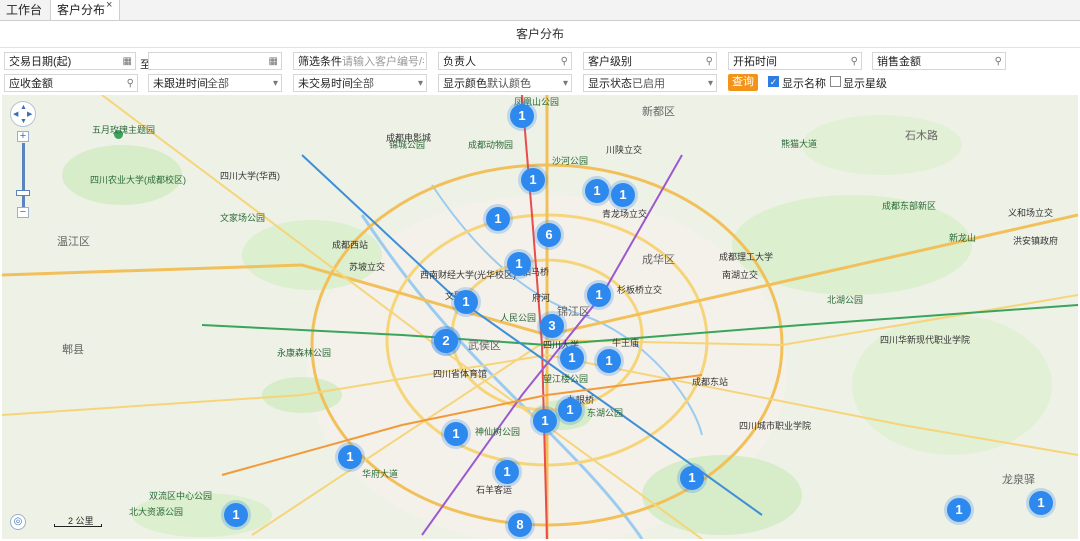 The image size is (1080, 541). I want to click on place-label: 北湖公园, so click(845, 300).